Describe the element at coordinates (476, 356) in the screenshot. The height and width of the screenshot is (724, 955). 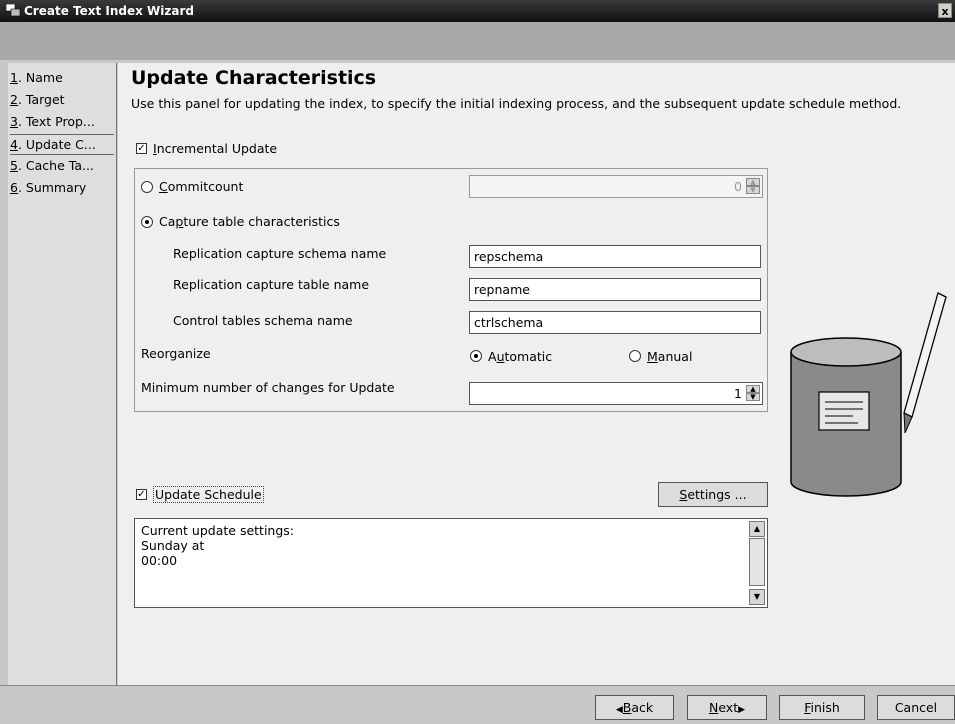
I see `automatic-radio` at that location.